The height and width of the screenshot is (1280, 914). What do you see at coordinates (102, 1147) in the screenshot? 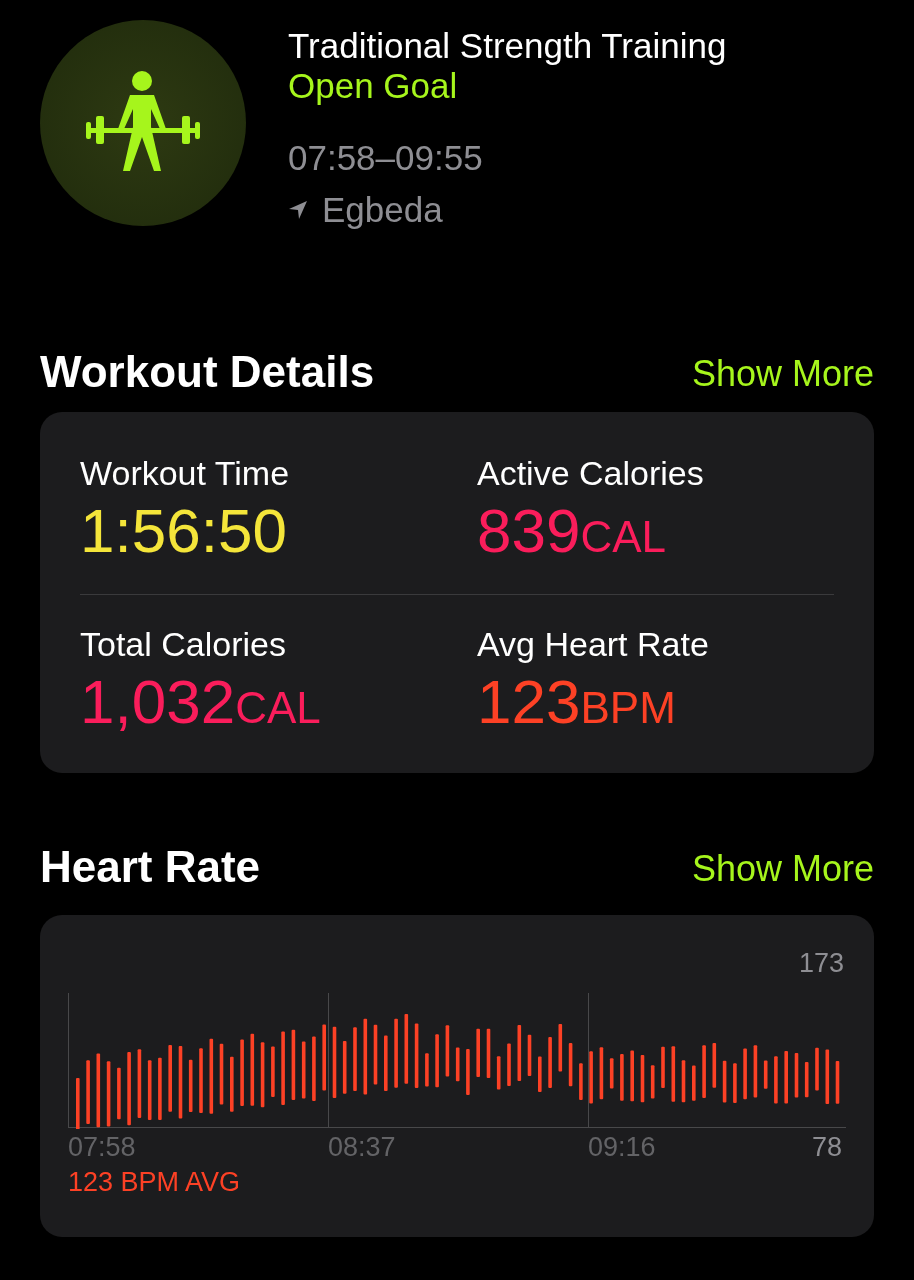
I see `time-axis-label: 07:58` at bounding box center [102, 1147].